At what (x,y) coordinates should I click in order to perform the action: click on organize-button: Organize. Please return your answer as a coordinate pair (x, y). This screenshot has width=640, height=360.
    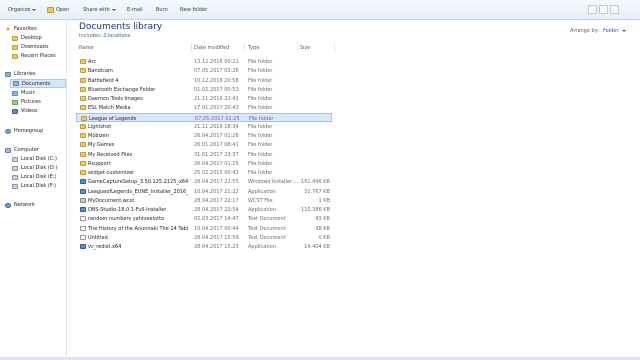
    Looking at the image, I should click on (22, 10).